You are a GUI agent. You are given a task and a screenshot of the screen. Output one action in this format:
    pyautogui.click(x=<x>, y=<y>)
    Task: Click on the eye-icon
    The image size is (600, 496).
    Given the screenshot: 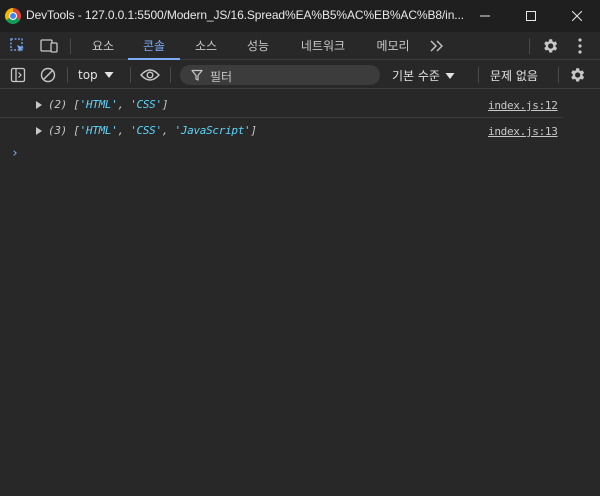 What is the action you would take?
    pyautogui.click(x=150, y=75)
    